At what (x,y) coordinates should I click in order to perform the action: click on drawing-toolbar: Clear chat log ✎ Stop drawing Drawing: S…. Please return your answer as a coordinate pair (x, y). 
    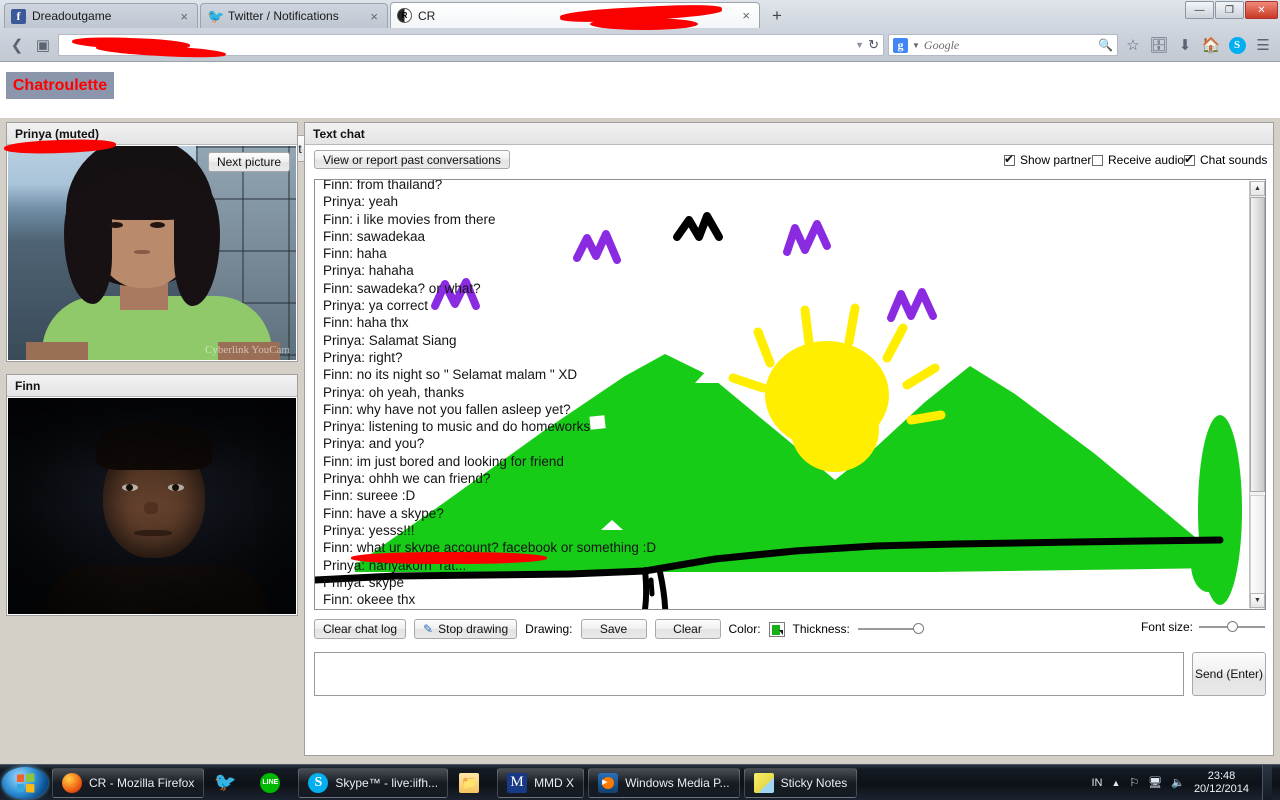
    Looking at the image, I should click on (790, 629).